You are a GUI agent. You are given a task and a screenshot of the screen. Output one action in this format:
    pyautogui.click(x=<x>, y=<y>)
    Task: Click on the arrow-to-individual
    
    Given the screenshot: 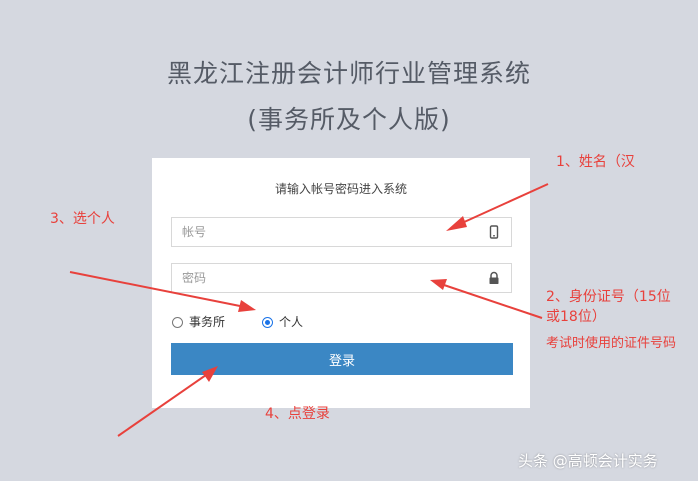 What is the action you would take?
    pyautogui.click(x=162, y=291)
    